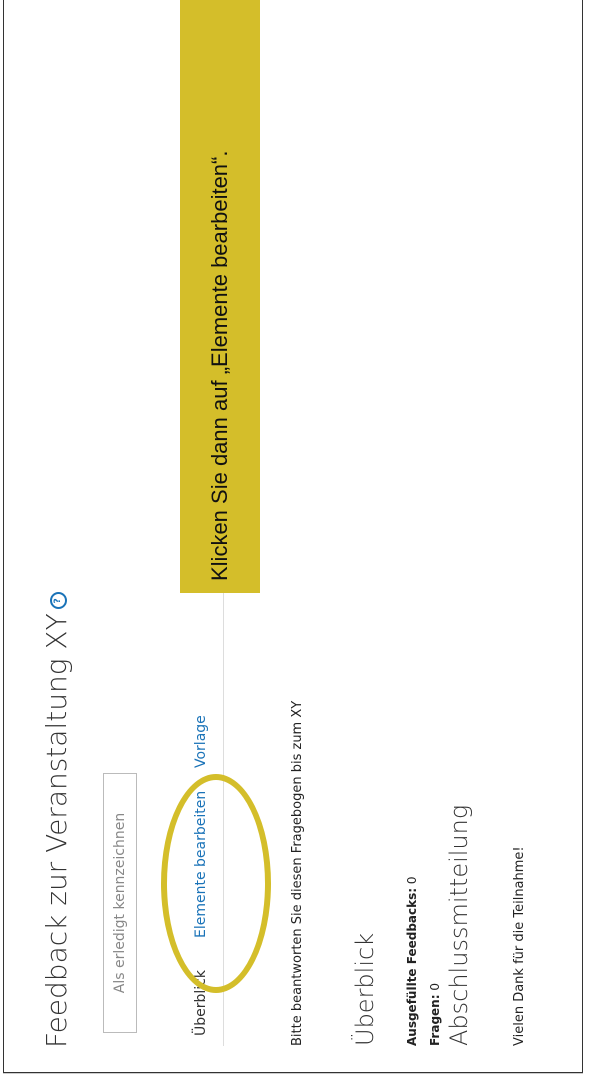  What do you see at coordinates (201, 741) in the screenshot?
I see `tab-templates: Vorlage` at bounding box center [201, 741].